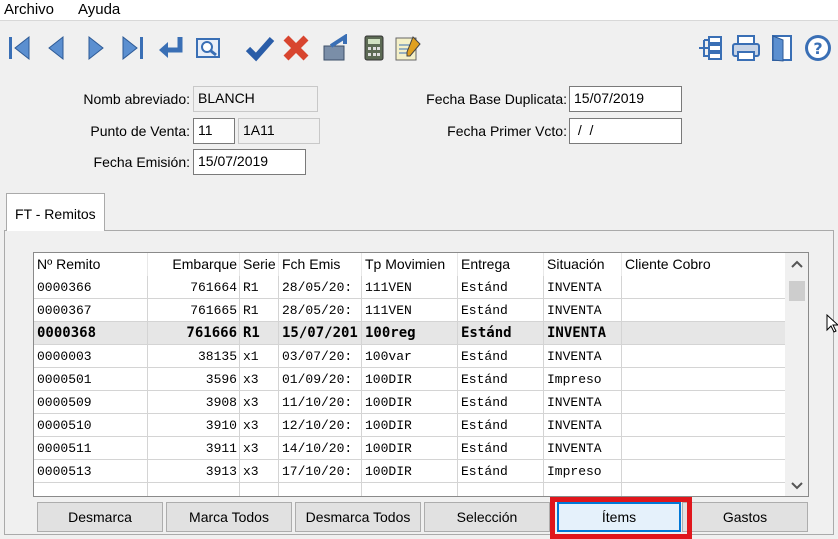 The height and width of the screenshot is (539, 838). I want to click on cell-embarque: 761665, so click(194, 310).